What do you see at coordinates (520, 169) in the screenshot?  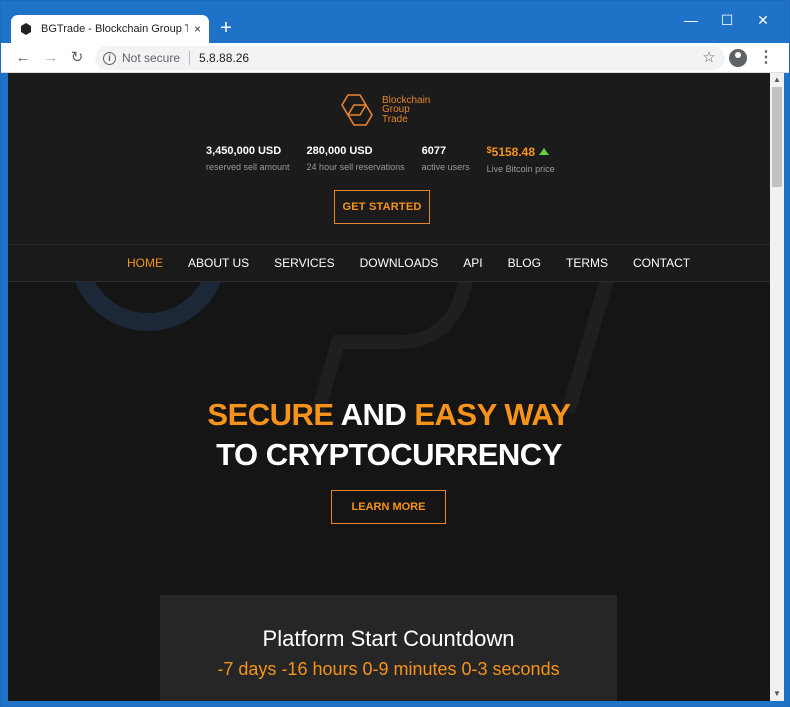 I see `stat-label: Live Bitcoin price` at bounding box center [520, 169].